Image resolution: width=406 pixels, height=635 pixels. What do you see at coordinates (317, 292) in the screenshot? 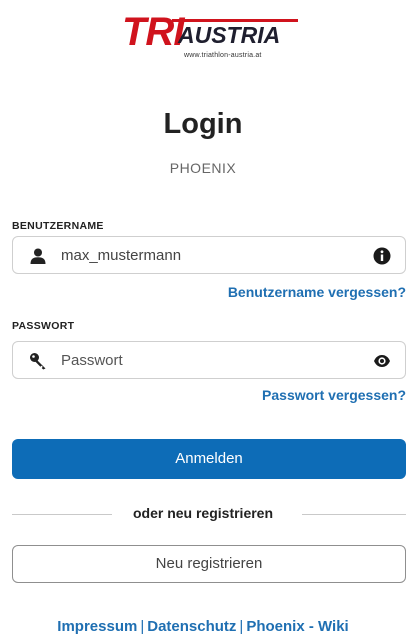
I see `forgot-username-link: Benutzername vergessen?` at bounding box center [317, 292].